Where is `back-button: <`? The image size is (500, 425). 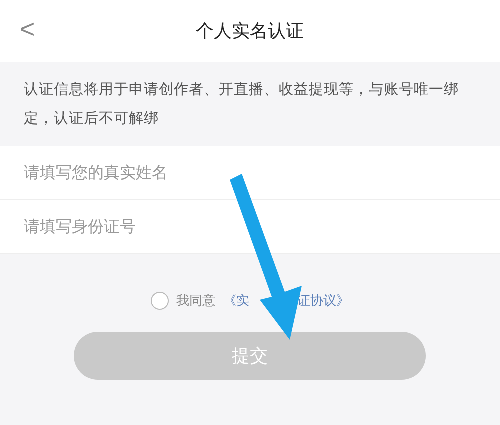
back-button: < is located at coordinates (28, 29).